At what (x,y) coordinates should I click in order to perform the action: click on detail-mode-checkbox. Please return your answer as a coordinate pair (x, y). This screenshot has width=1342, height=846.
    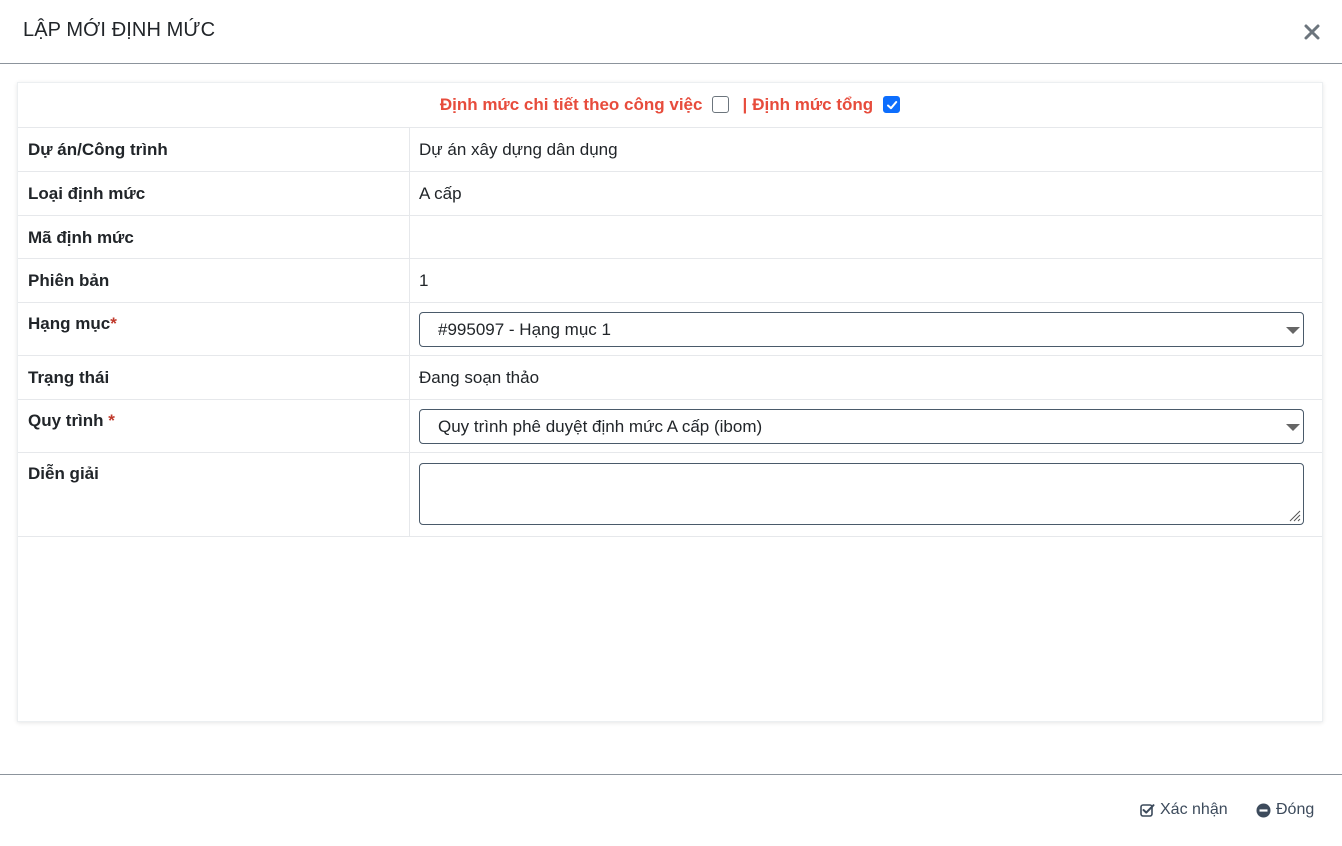
    Looking at the image, I should click on (721, 104).